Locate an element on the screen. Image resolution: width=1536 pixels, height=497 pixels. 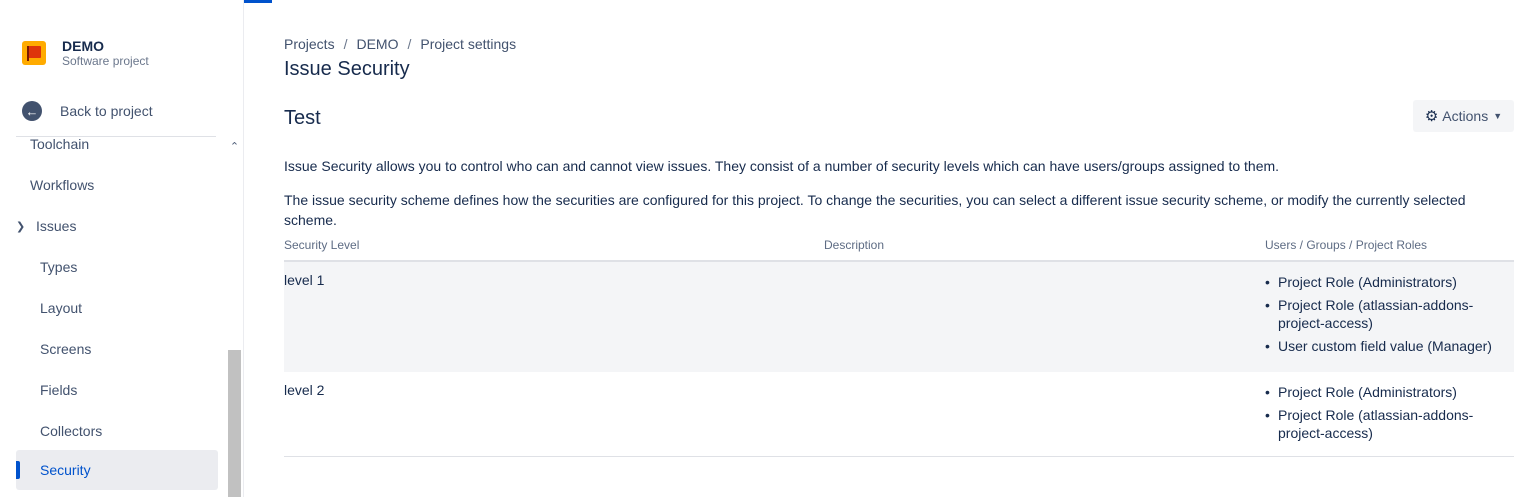
arrow-left-circle-icon: ← is located at coordinates (32, 111).